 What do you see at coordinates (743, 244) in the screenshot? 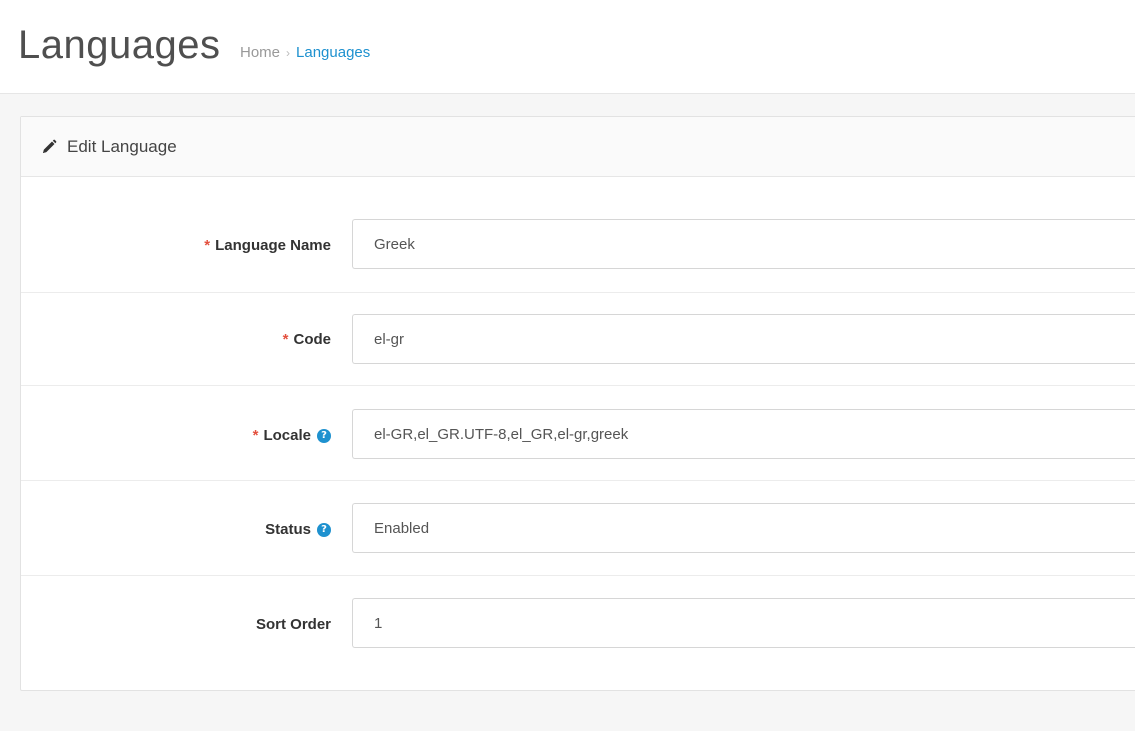
I see `language-name-input` at bounding box center [743, 244].